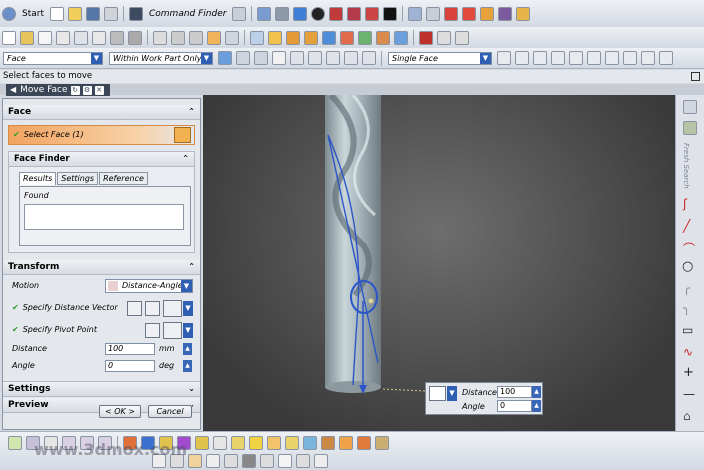 The width and height of the screenshot is (704, 470). Describe the element at coordinates (187, 349) in the screenshot. I see `distance-spinner-icon: ▲` at that location.